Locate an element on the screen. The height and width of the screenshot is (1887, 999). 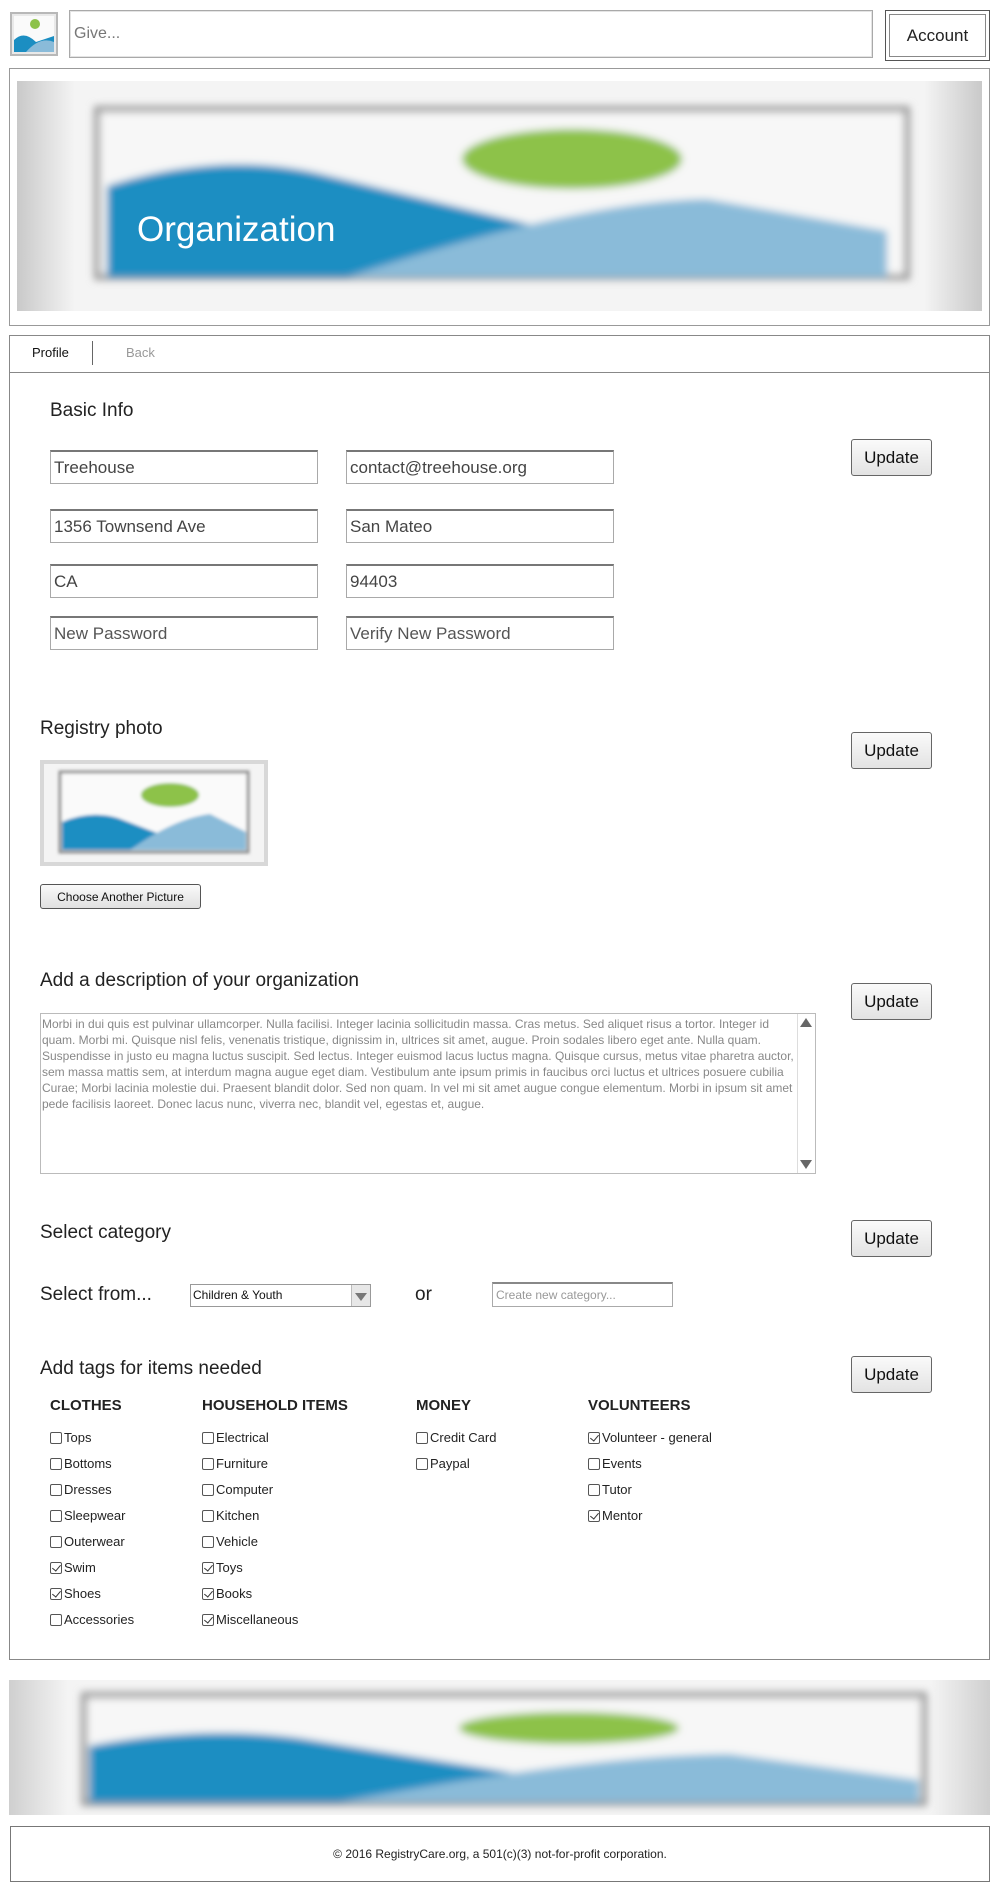
tag-label: Bottoms is located at coordinates (88, 1463).